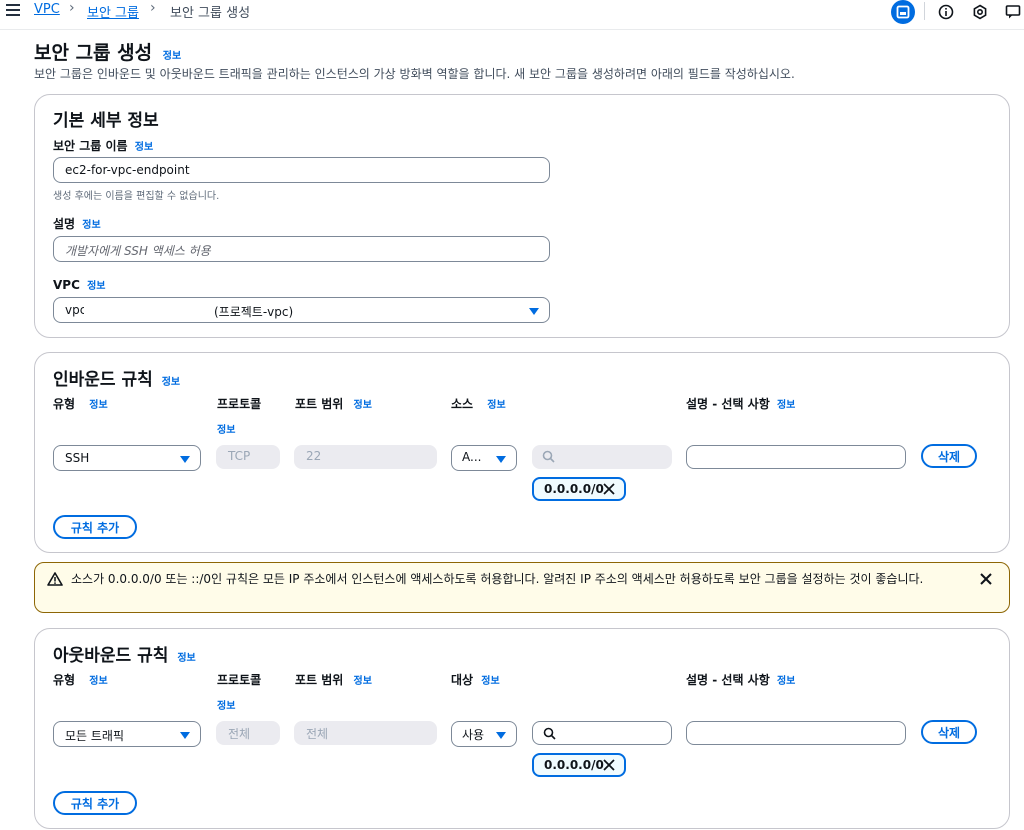  Describe the element at coordinates (475, 679) in the screenshot. I see `col-destination: 대상 정보` at that location.